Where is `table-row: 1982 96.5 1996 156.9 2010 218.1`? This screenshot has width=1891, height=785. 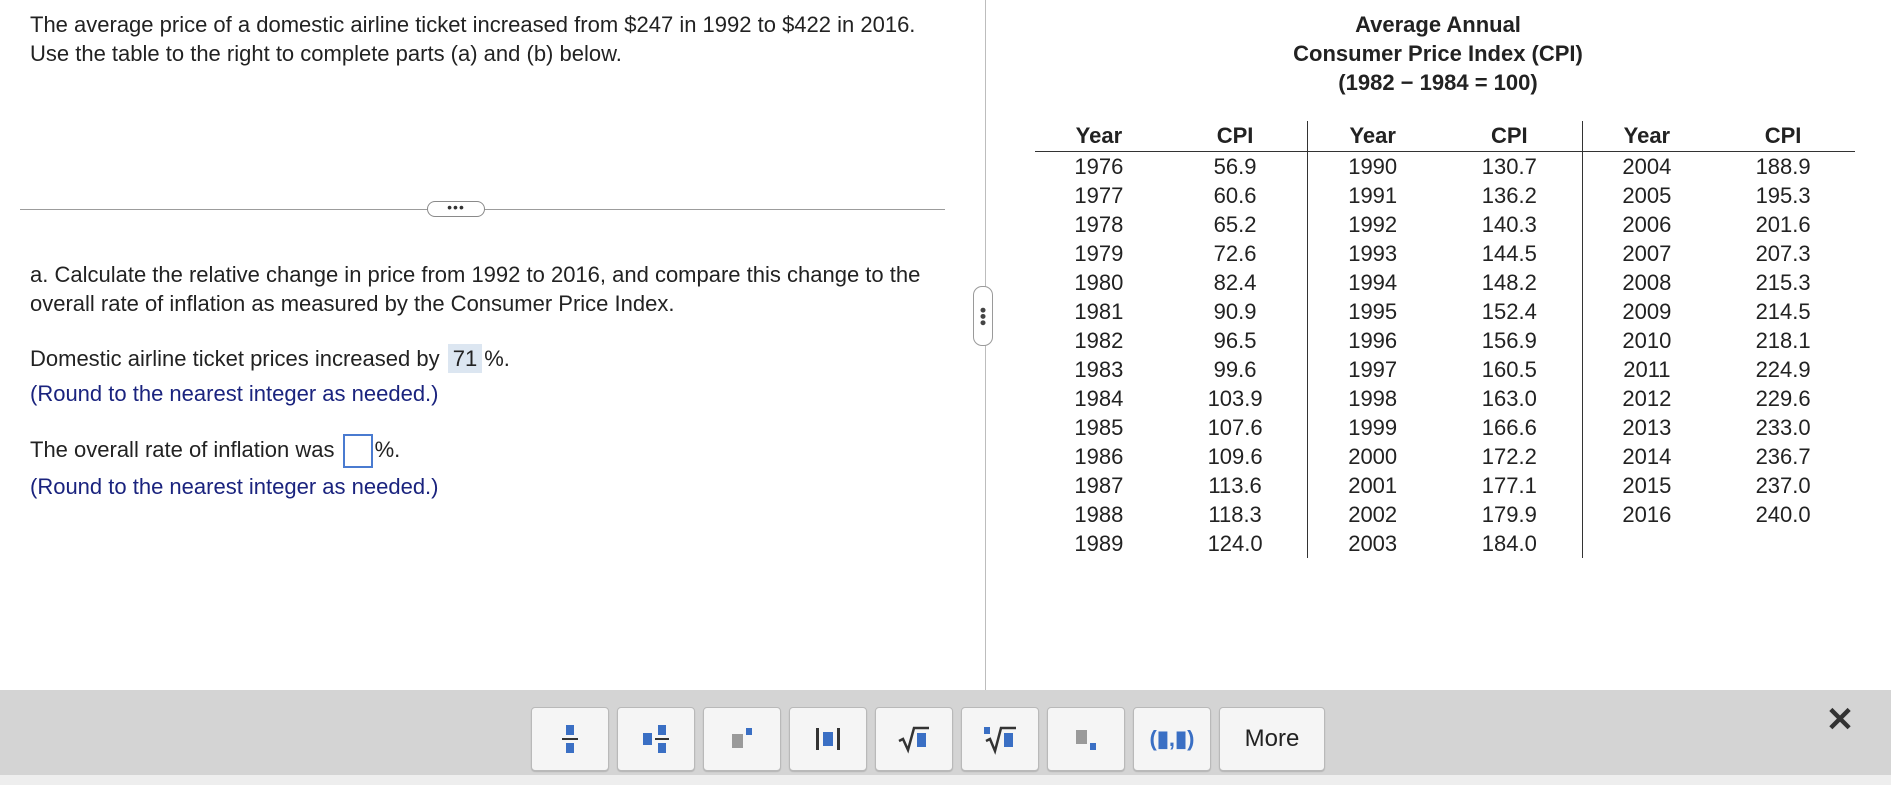 table-row: 1982 96.5 1996 156.9 2010 218.1 is located at coordinates (1445, 340).